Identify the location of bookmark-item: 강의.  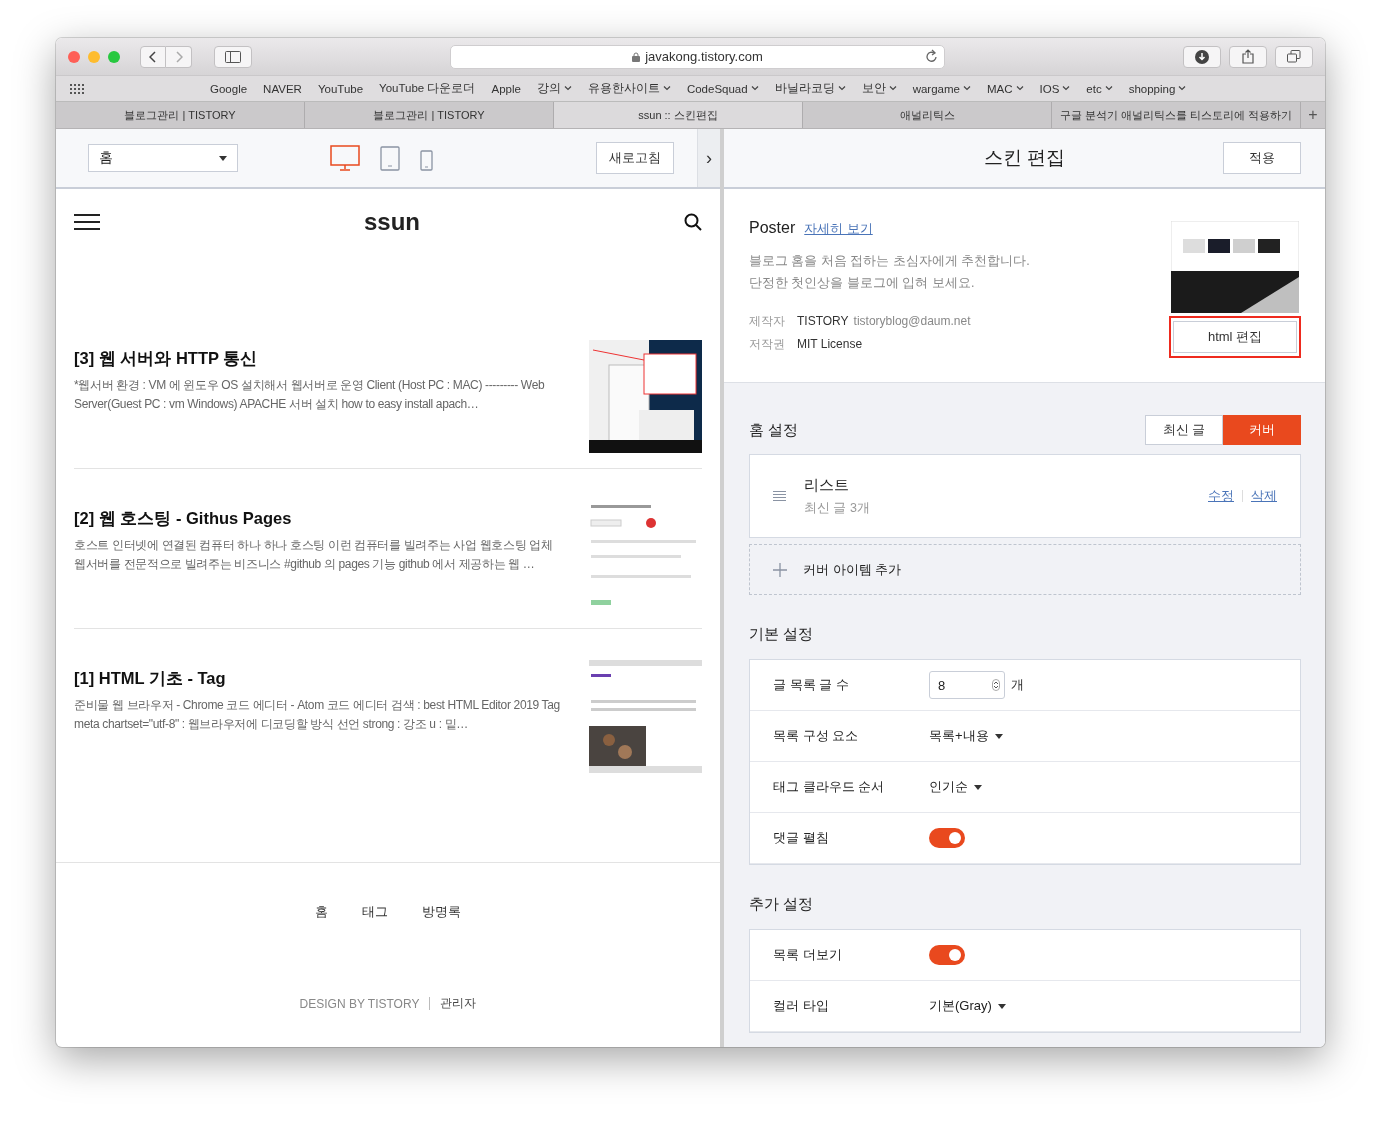
(554, 88).